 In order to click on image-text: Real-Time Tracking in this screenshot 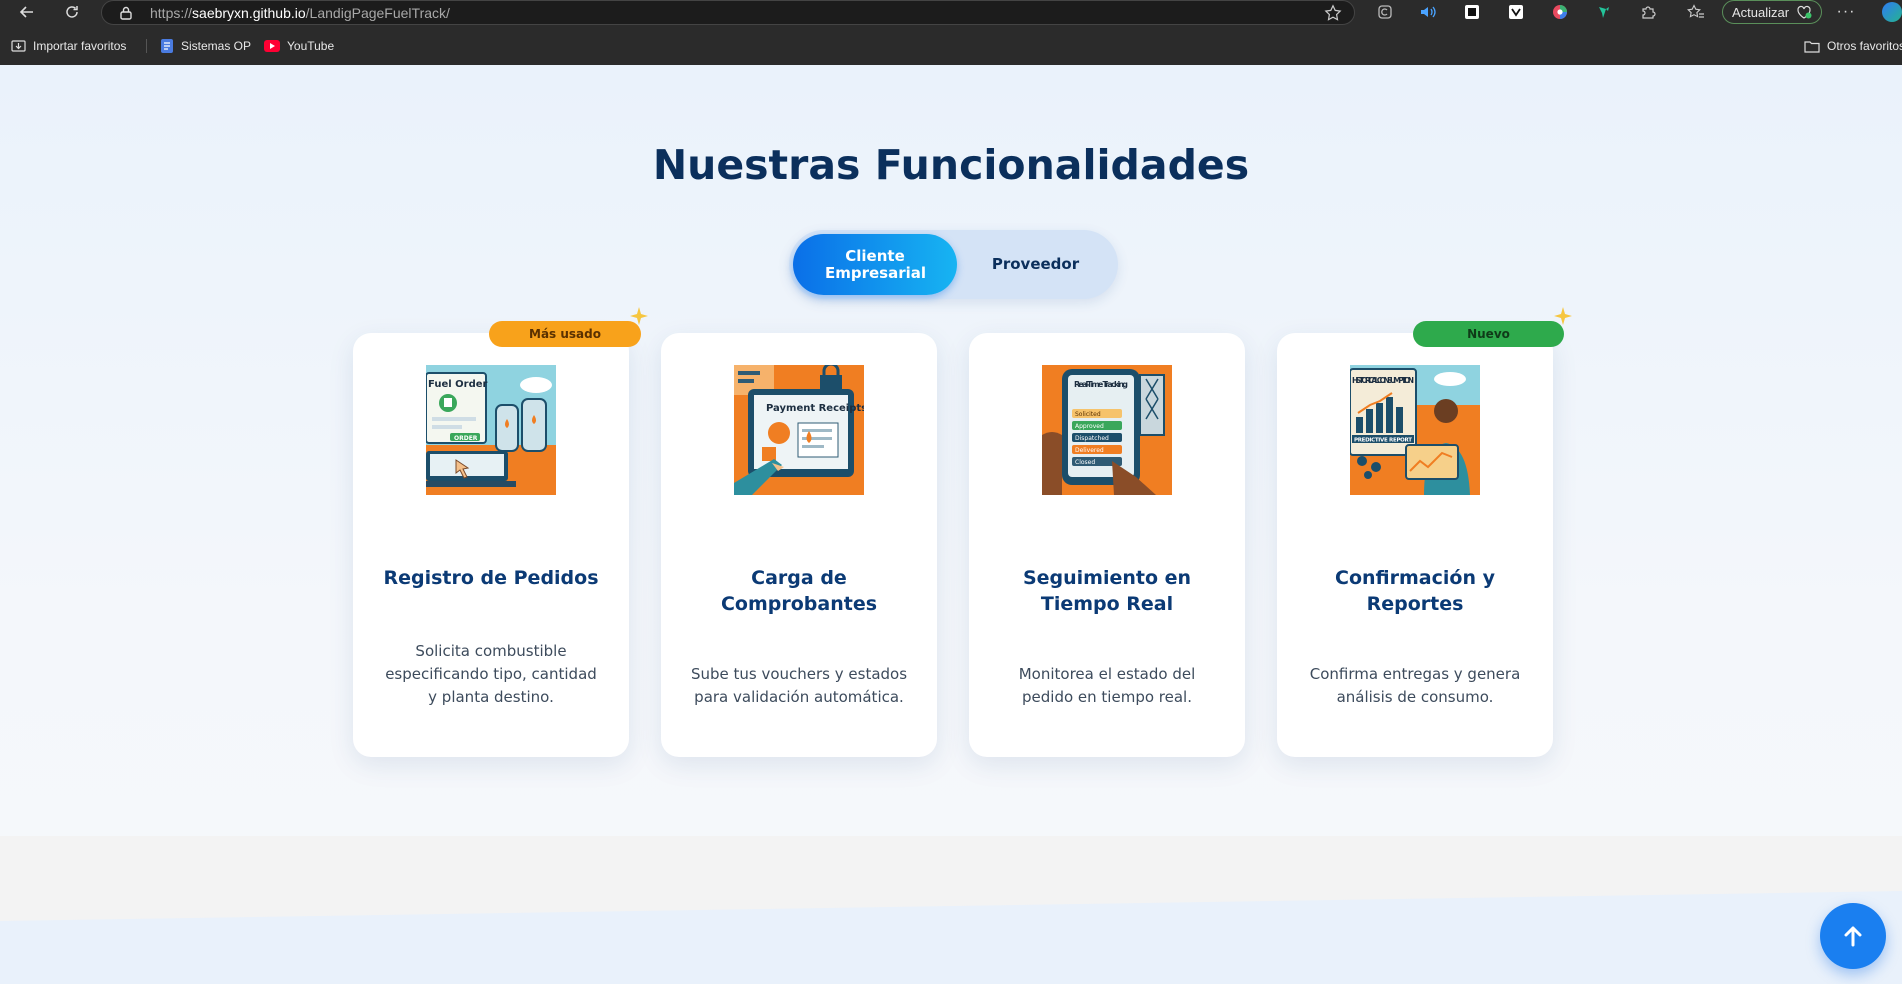, I will do `click(1101, 384)`.